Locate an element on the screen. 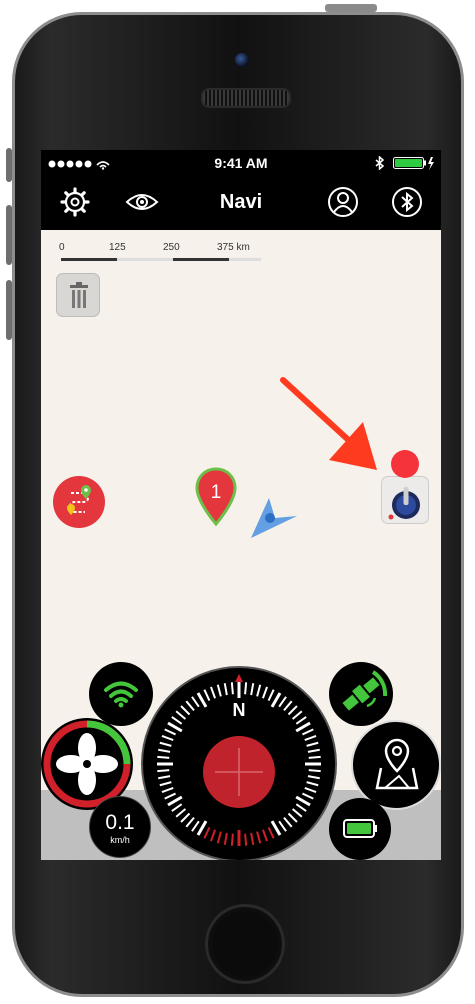 The height and width of the screenshot is (1004, 475). page-title: Navi is located at coordinates (241, 202).